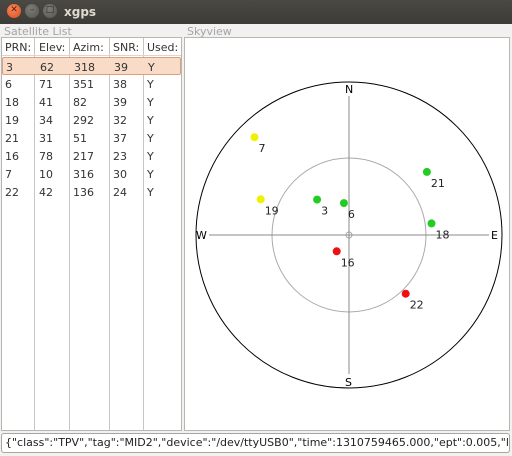  I want to click on satellite-label-7: 7, so click(262, 148).